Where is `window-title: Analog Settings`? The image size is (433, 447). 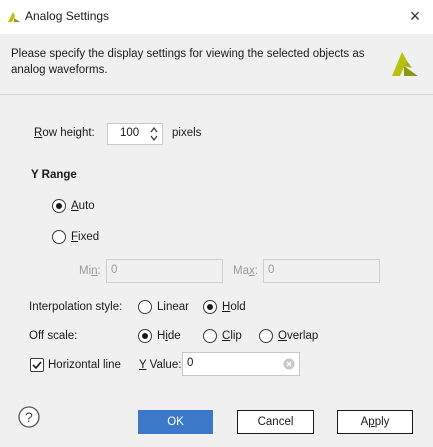 window-title: Analog Settings is located at coordinates (67, 16).